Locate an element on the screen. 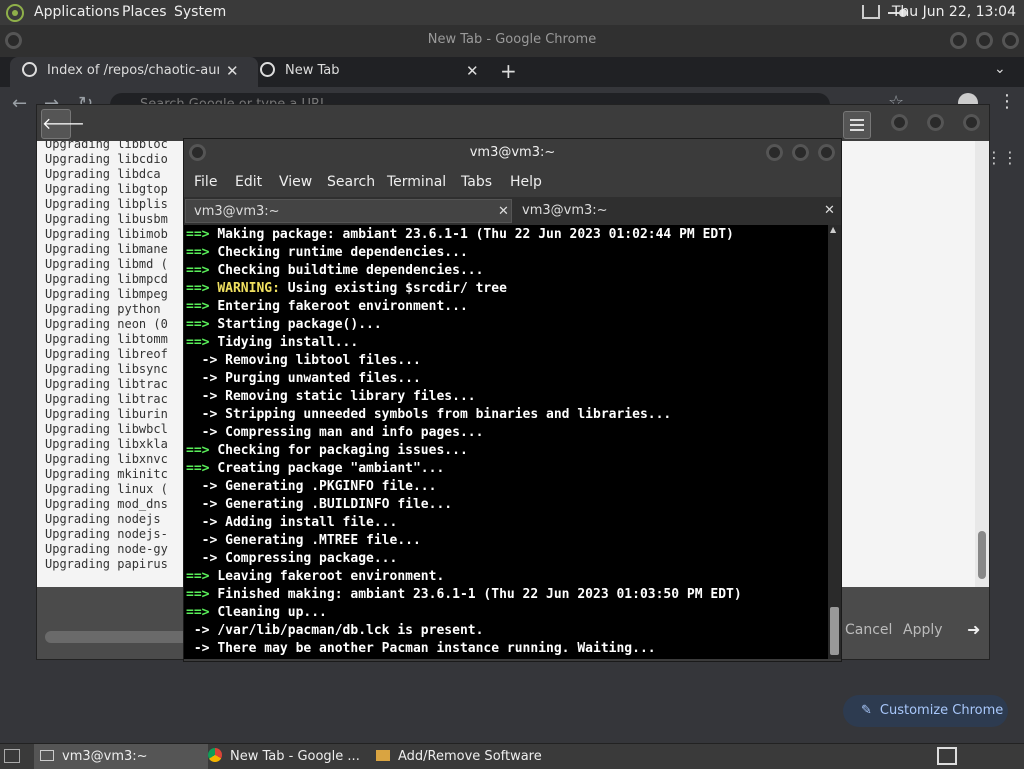 Image resolution: width=1024 pixels, height=769 pixels. apps-grid-icon: ⋮⋮ is located at coordinates (1002, 157).